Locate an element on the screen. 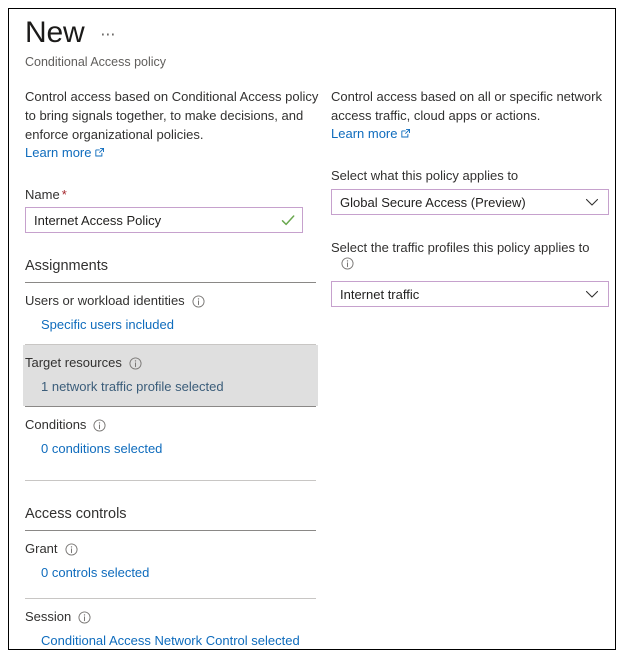 The image size is (626, 658). row-conditions: Conditions 0 conditions selected is located at coordinates (175, 437).